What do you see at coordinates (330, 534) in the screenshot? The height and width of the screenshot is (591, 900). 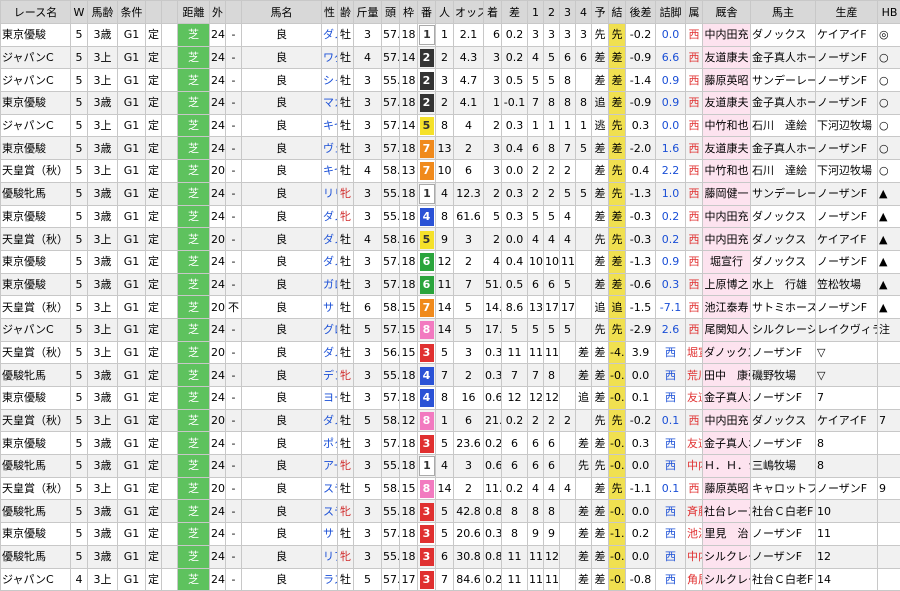 I see `horse-name: サトノアーサー` at bounding box center [330, 534].